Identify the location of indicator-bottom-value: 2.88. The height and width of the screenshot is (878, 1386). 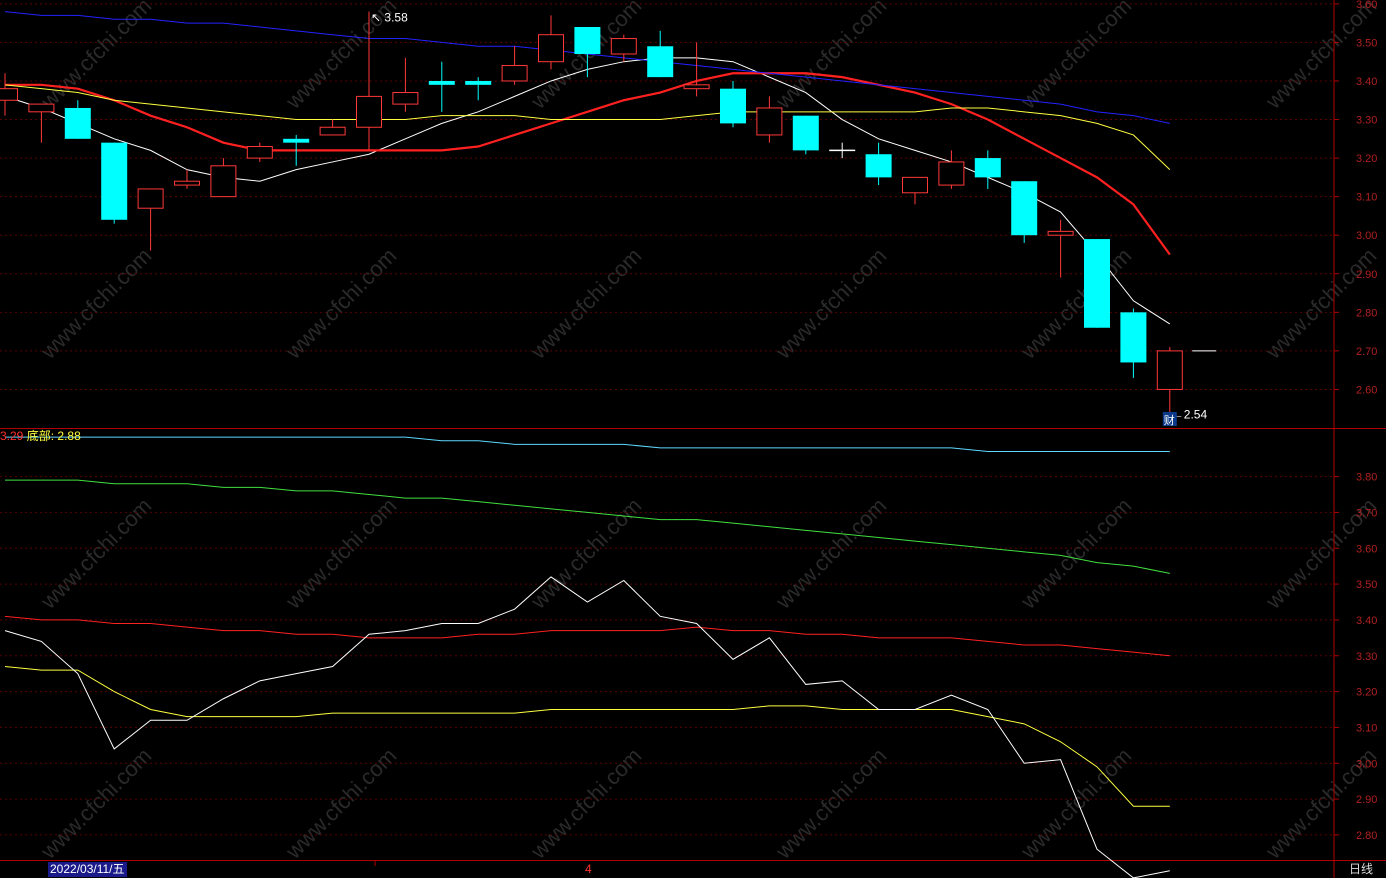
(69, 436).